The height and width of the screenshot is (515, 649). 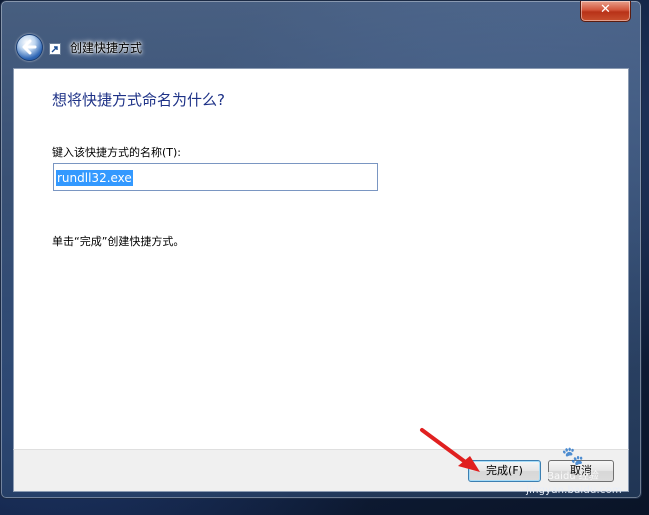 I want to click on watermark-text: Baidu 经验, so click(x=573, y=476).